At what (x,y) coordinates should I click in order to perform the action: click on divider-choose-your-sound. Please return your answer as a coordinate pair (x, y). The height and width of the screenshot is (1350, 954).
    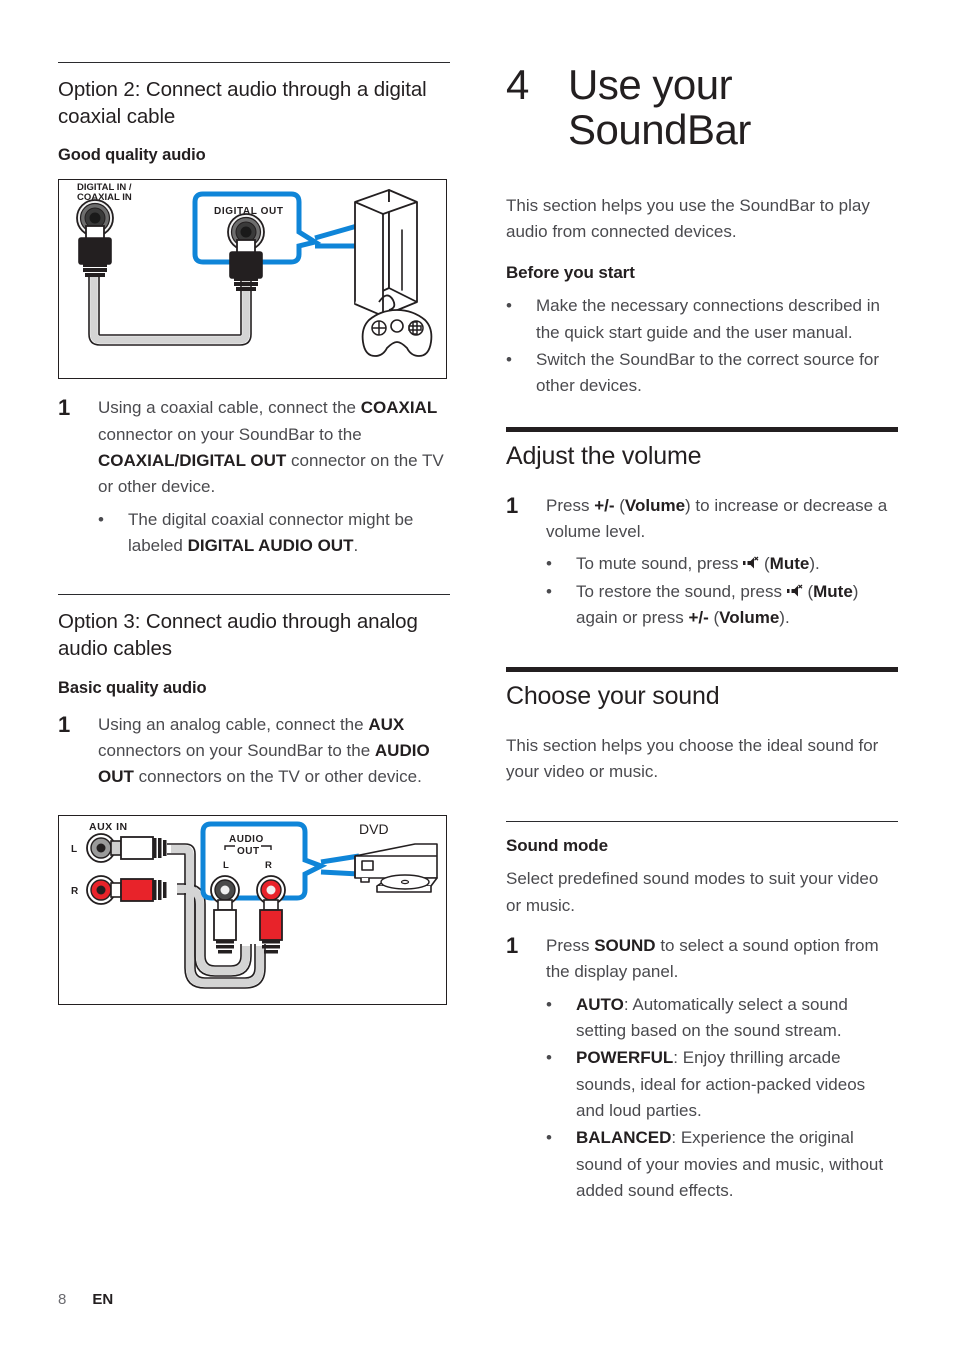
    Looking at the image, I should click on (702, 669).